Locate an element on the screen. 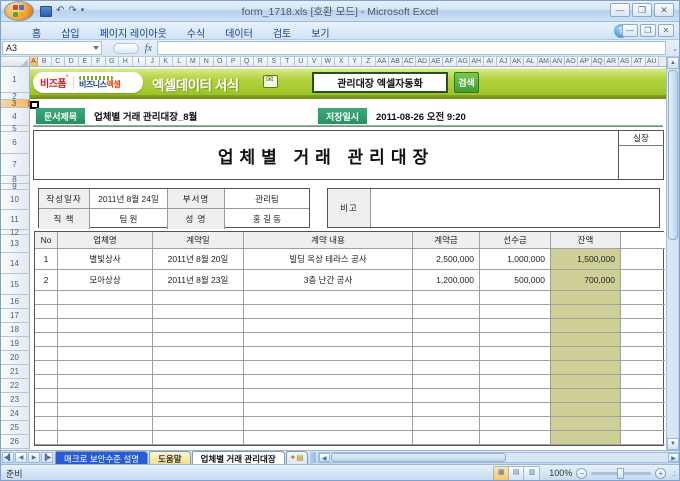  scroll-down-icon: ▼ is located at coordinates (673, 444).